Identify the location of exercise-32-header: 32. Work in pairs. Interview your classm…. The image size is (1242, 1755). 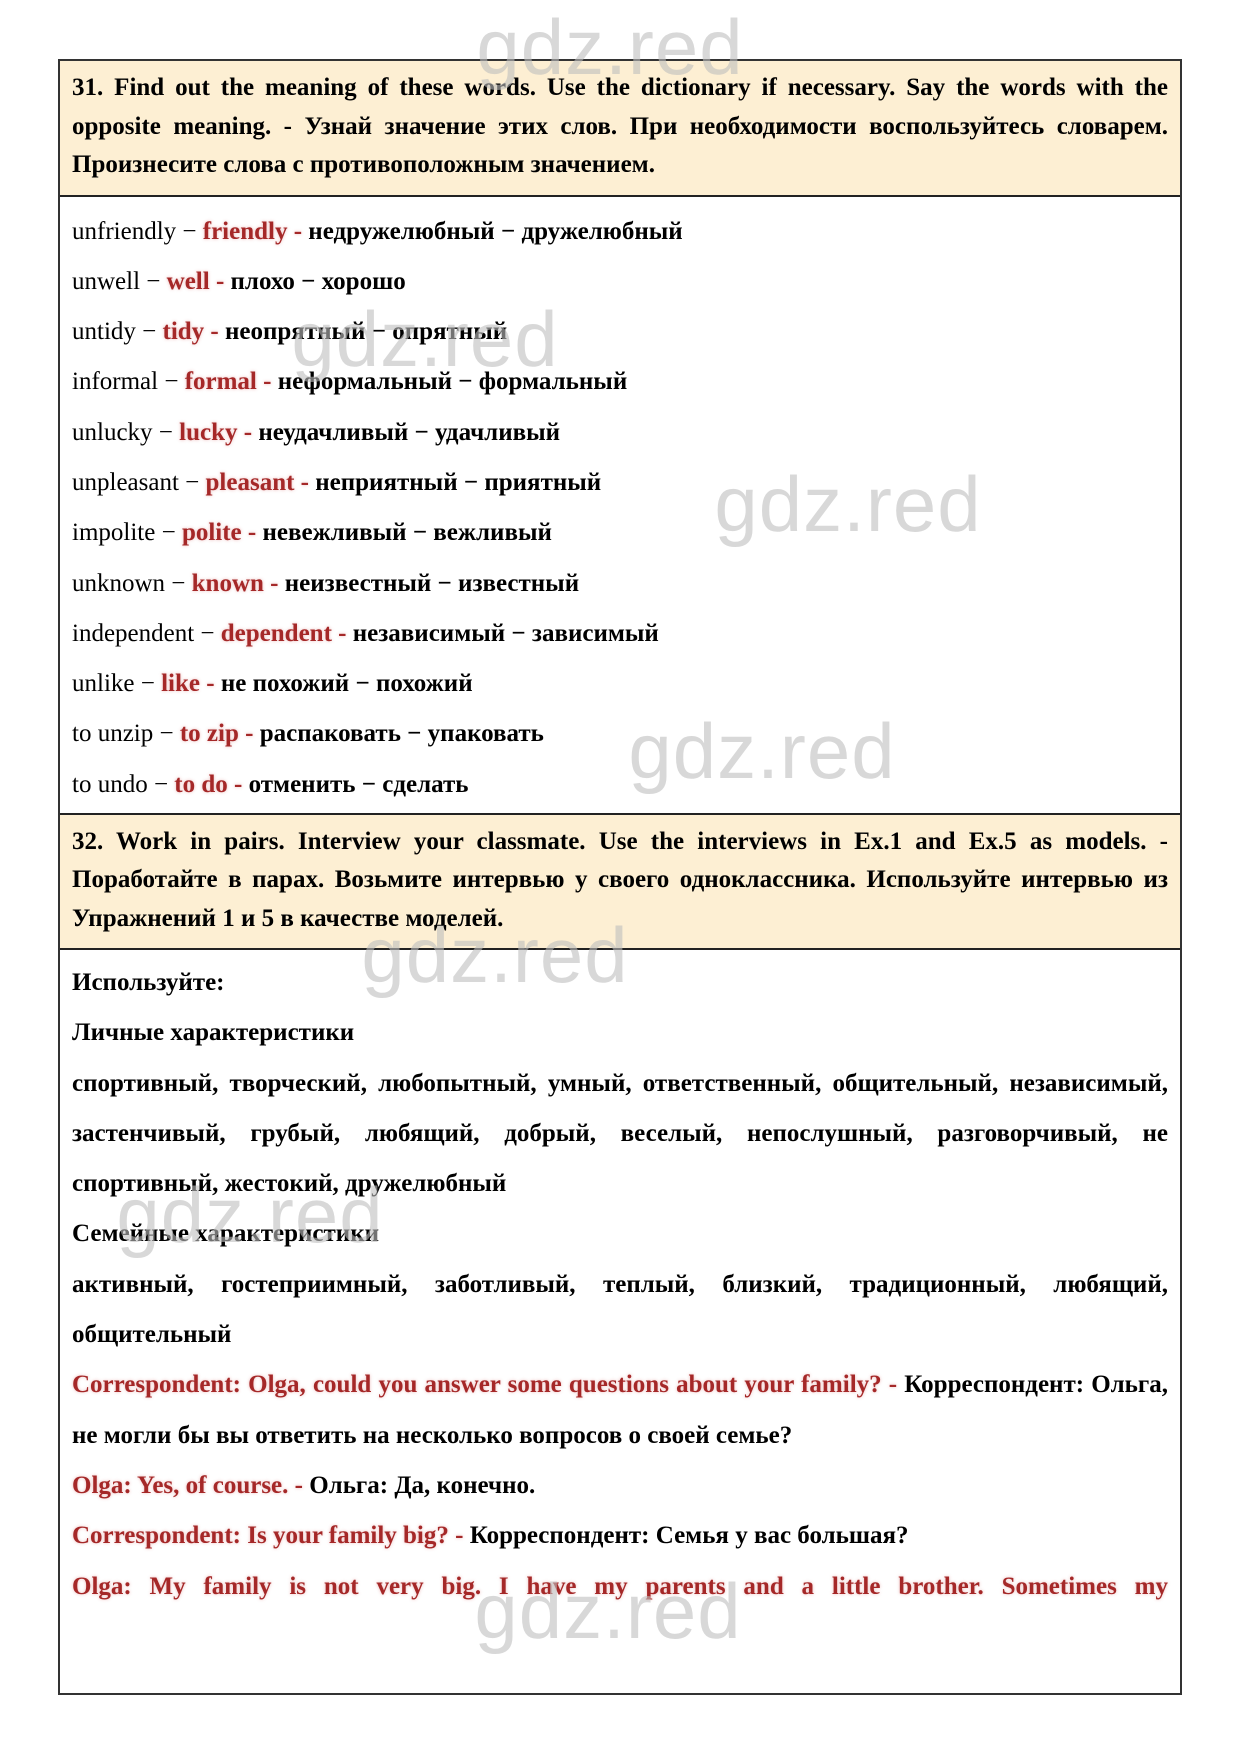
(620, 881).